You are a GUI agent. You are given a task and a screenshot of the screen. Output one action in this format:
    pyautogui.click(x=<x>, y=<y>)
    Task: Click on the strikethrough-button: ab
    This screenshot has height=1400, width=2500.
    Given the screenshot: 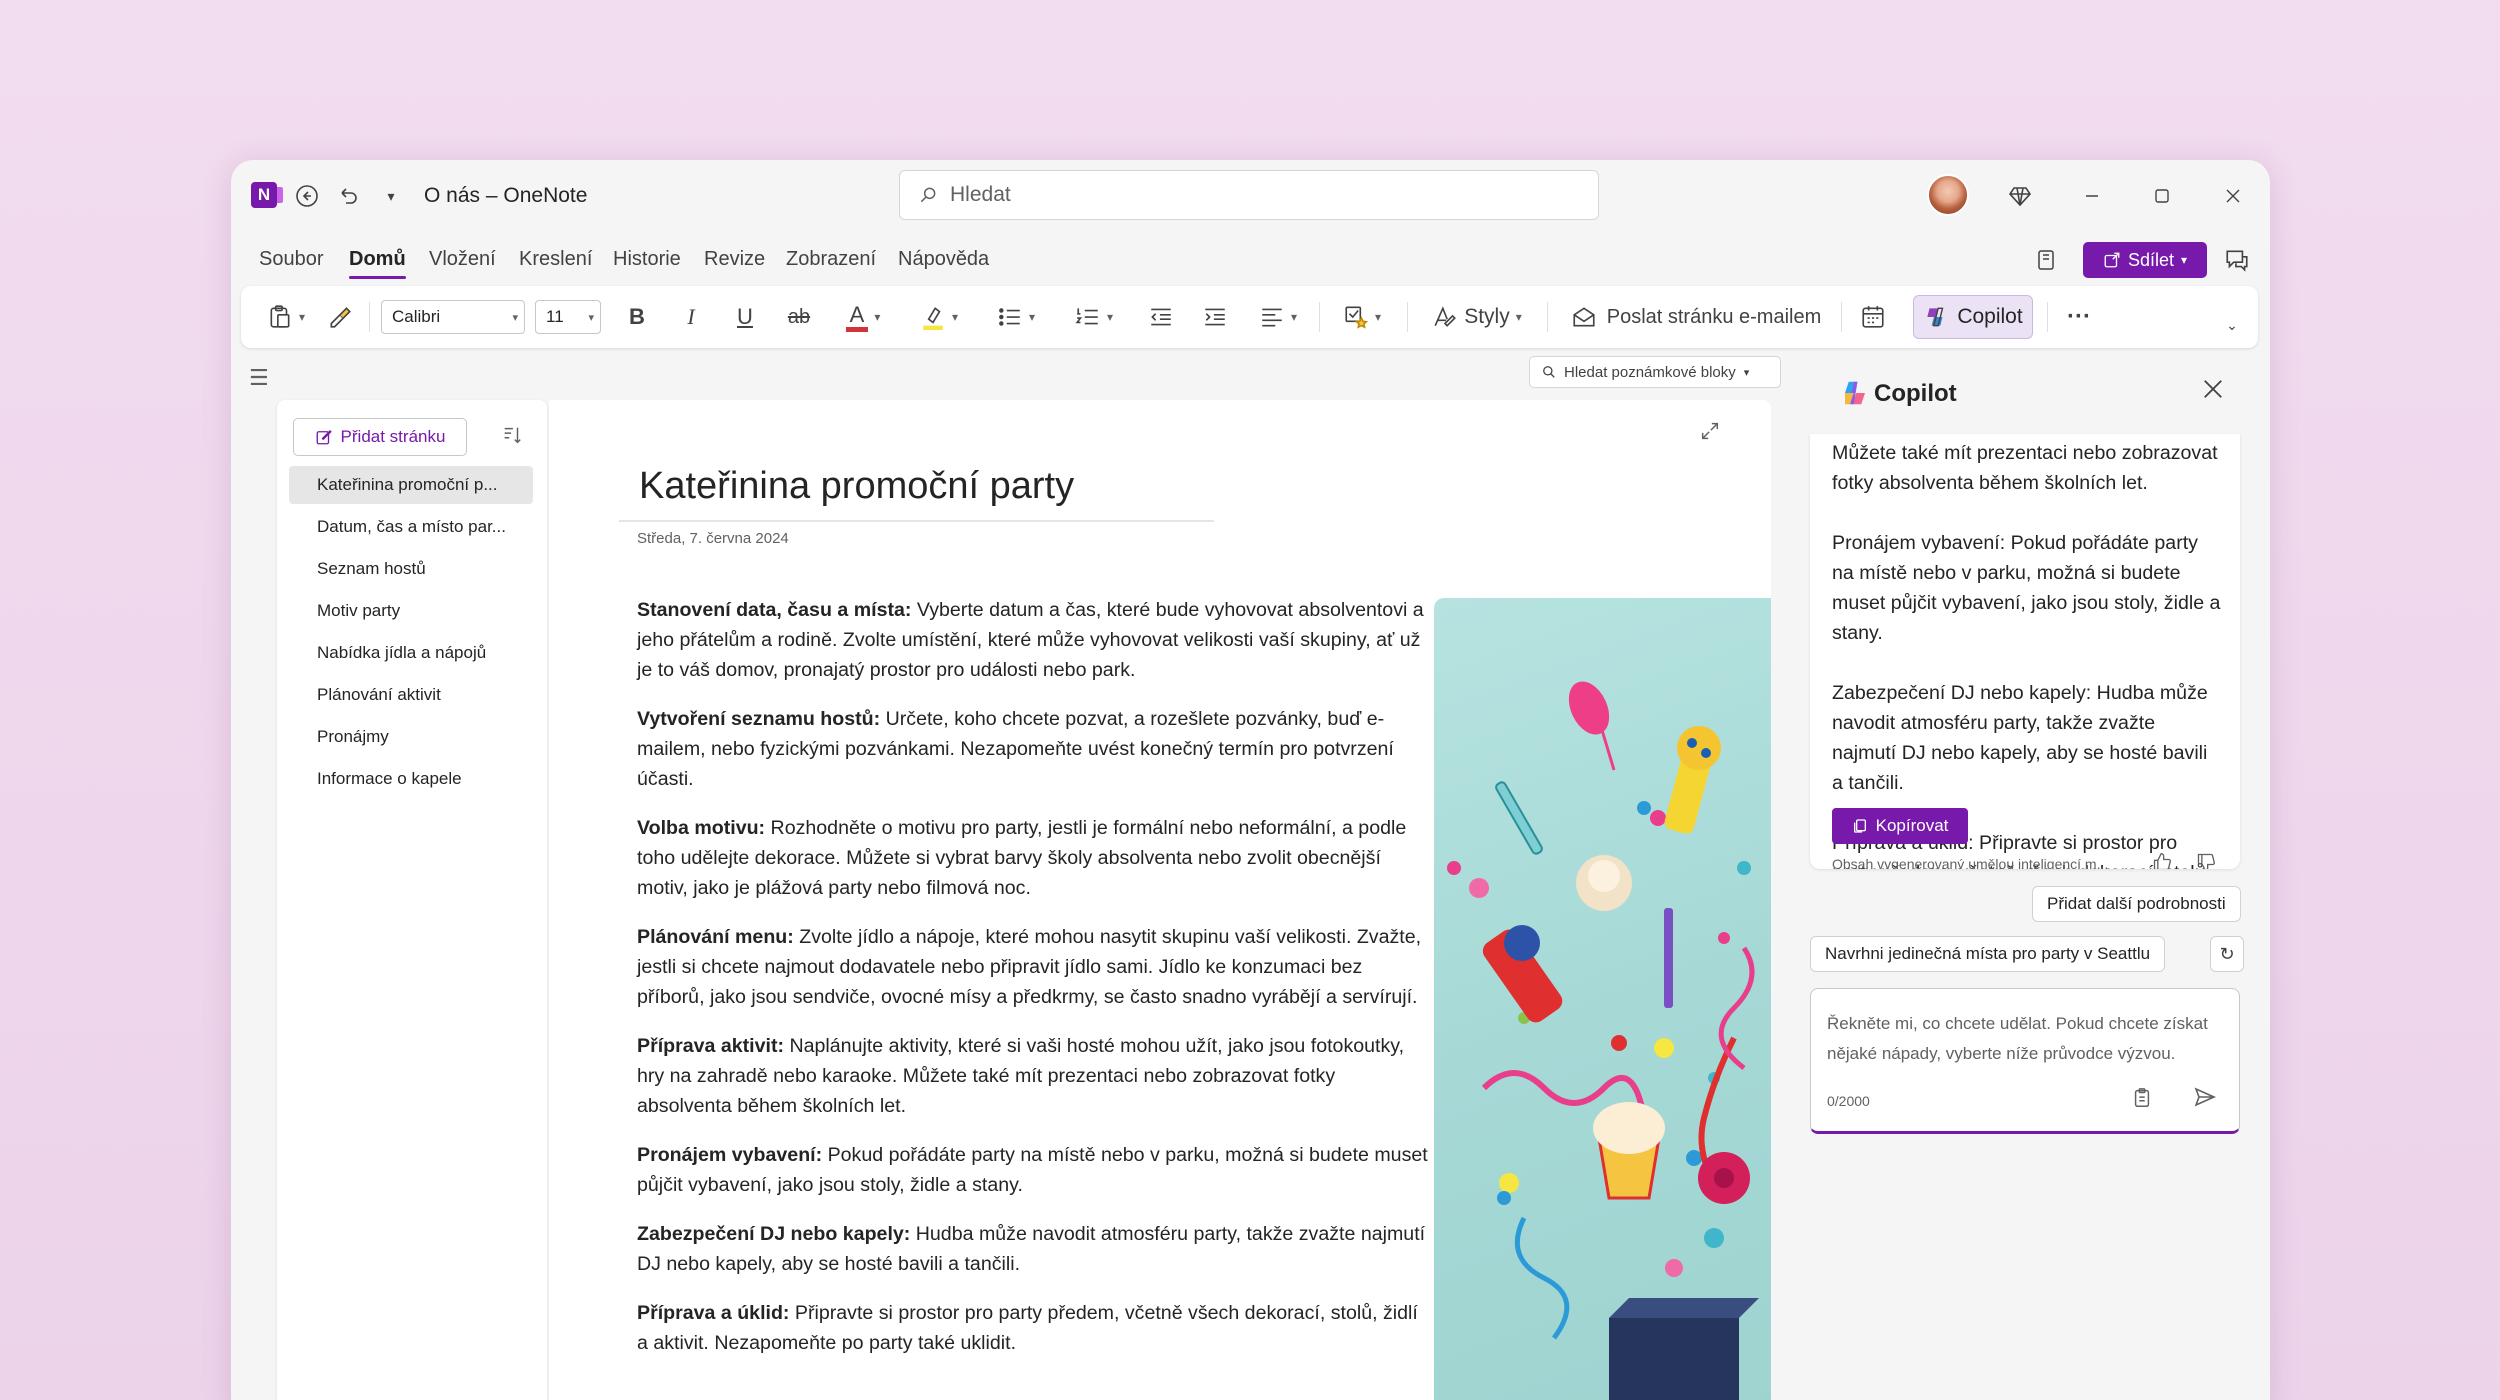 What is the action you would take?
    pyautogui.click(x=799, y=317)
    